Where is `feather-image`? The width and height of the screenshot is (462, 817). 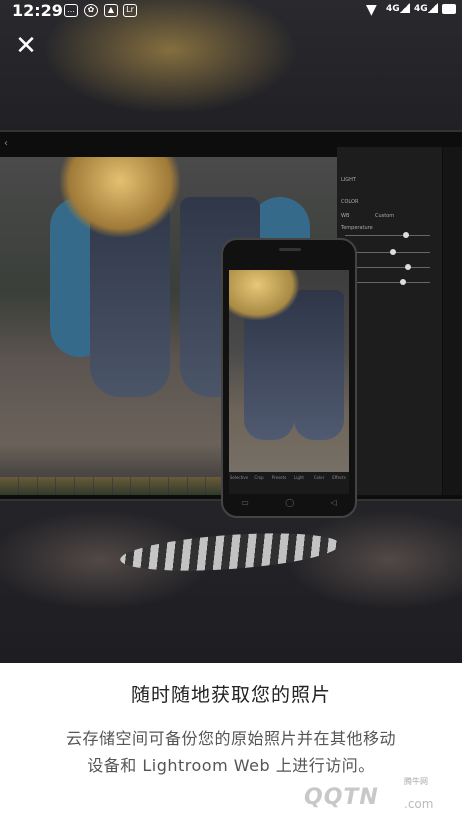
feather-image is located at coordinates (230, 552).